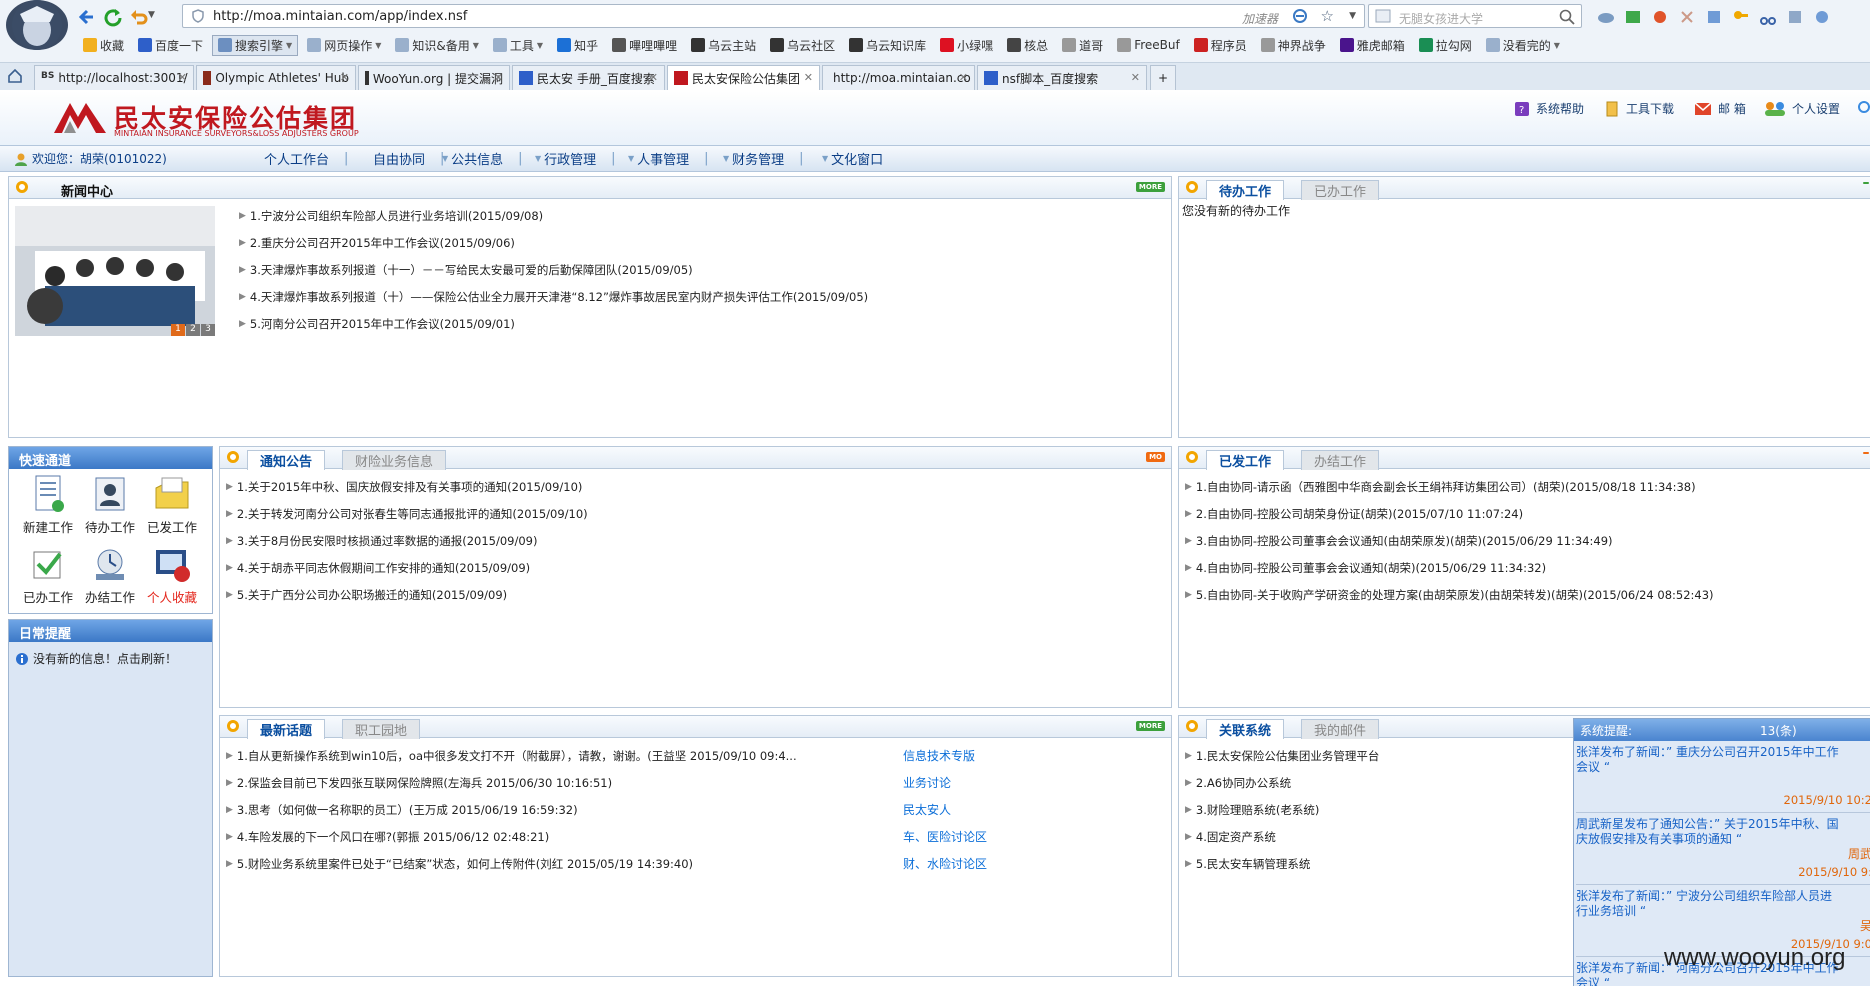 This screenshot has height=986, width=1870. I want to click on mailbox-link: 邮 箱, so click(1720, 108).